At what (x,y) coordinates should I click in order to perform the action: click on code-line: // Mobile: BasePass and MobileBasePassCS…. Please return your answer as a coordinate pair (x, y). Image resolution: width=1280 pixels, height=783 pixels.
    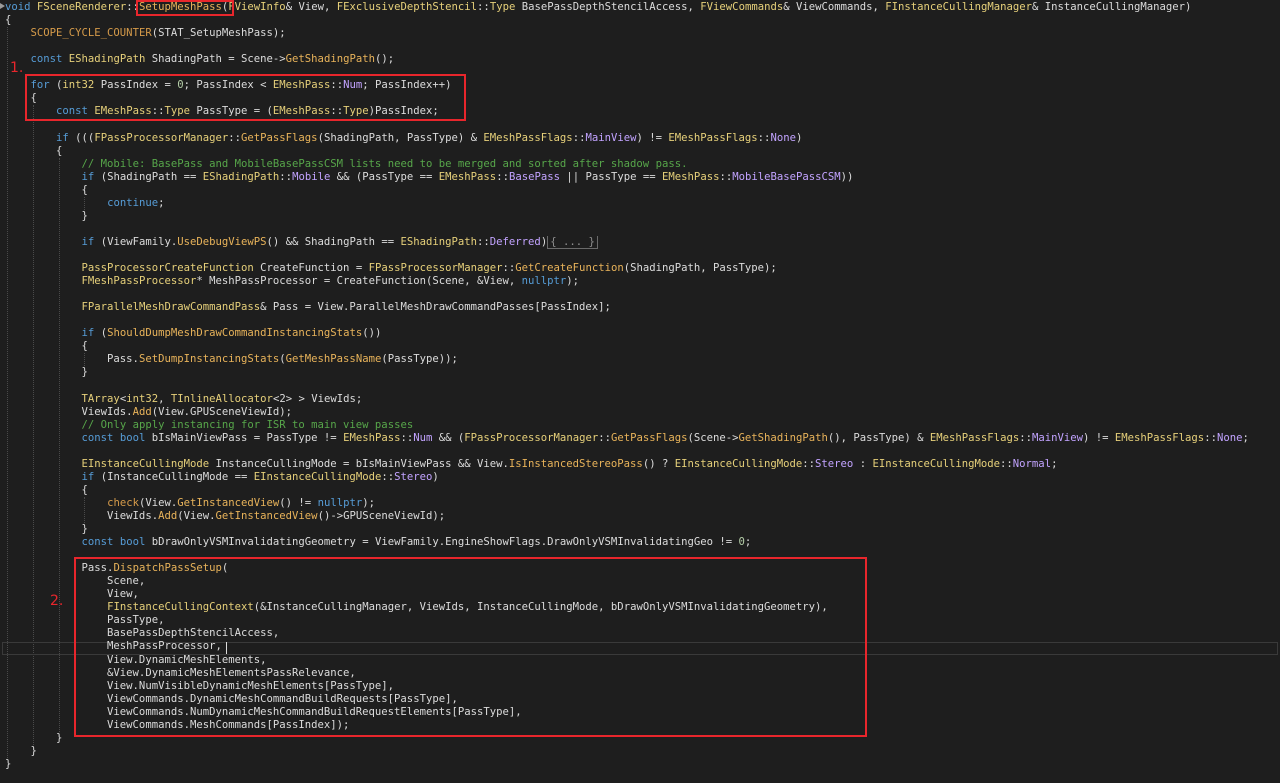
    Looking at the image, I should click on (642, 164).